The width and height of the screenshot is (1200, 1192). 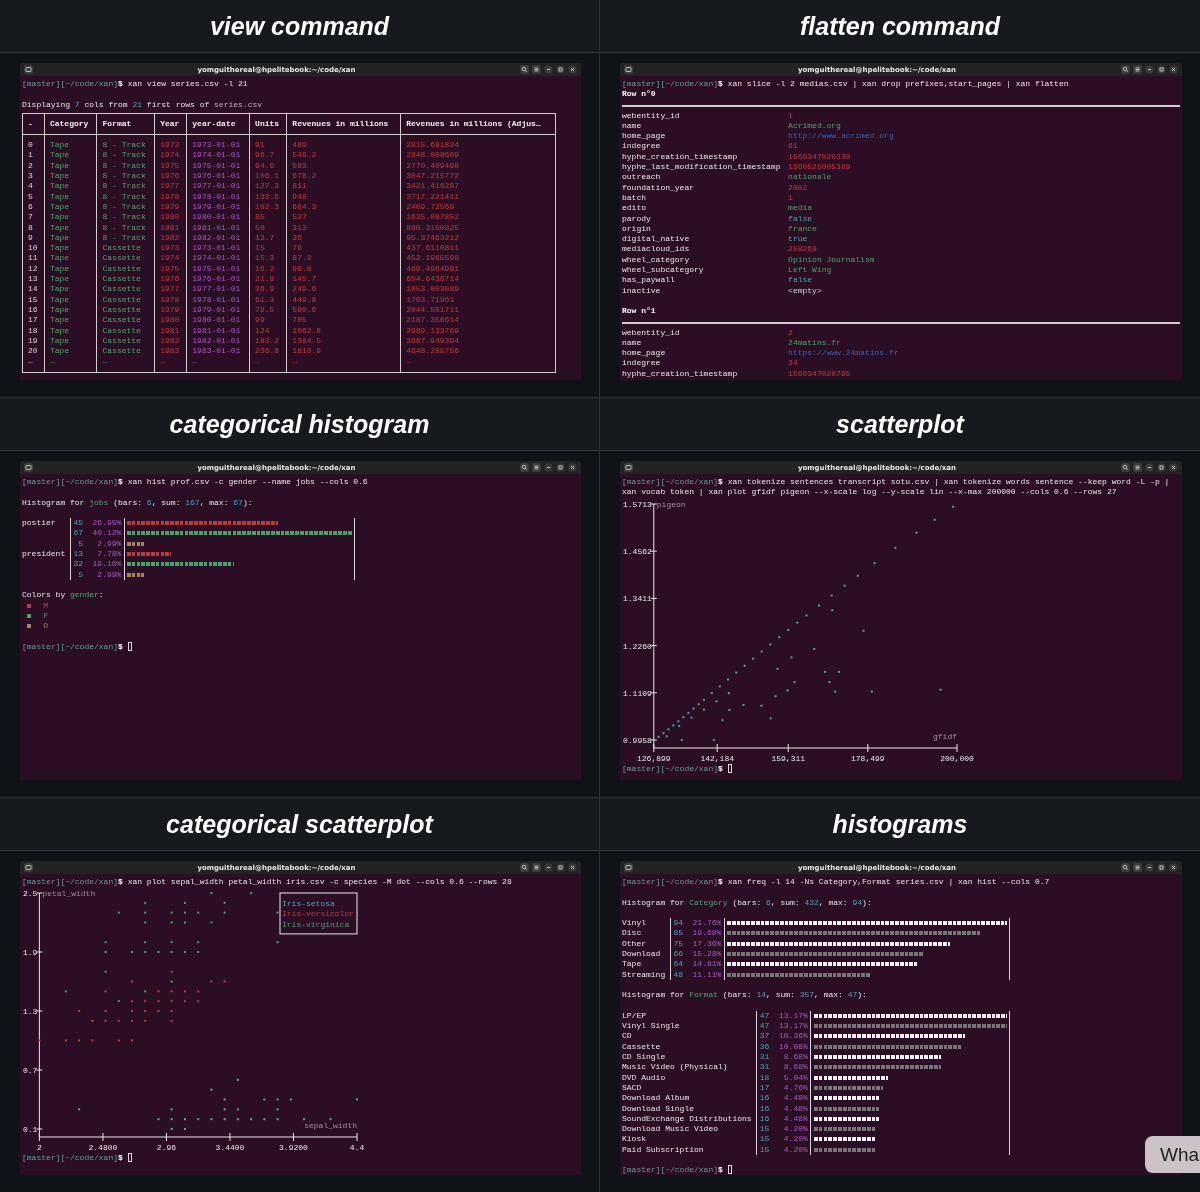 What do you see at coordinates (316, 924) in the screenshot?
I see `legend-label: Iris-virginica` at bounding box center [316, 924].